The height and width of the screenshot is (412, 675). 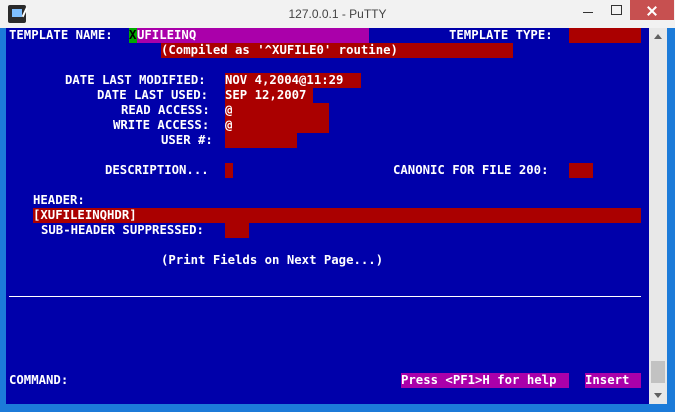 I want to click on compiled-note: (Compiled as '^XUFILE0' routine), so click(x=279, y=50).